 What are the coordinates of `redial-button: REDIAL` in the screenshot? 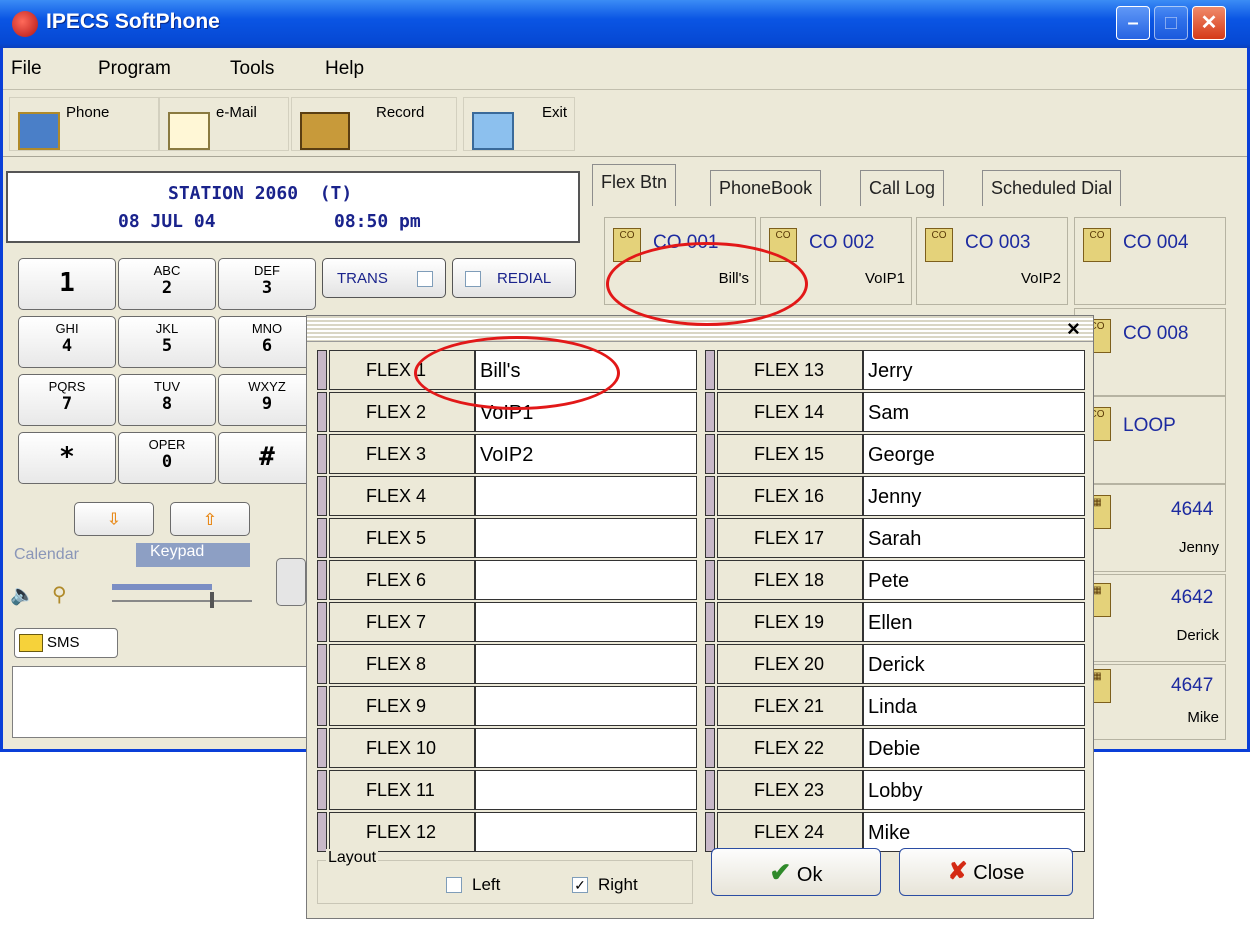 It's located at (514, 278).